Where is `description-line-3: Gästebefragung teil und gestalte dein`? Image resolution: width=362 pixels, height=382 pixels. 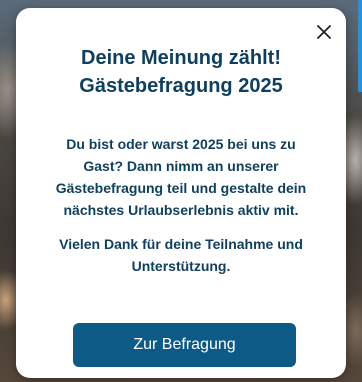
description-line-3: Gästebefragung teil und gestalte dein is located at coordinates (181, 188).